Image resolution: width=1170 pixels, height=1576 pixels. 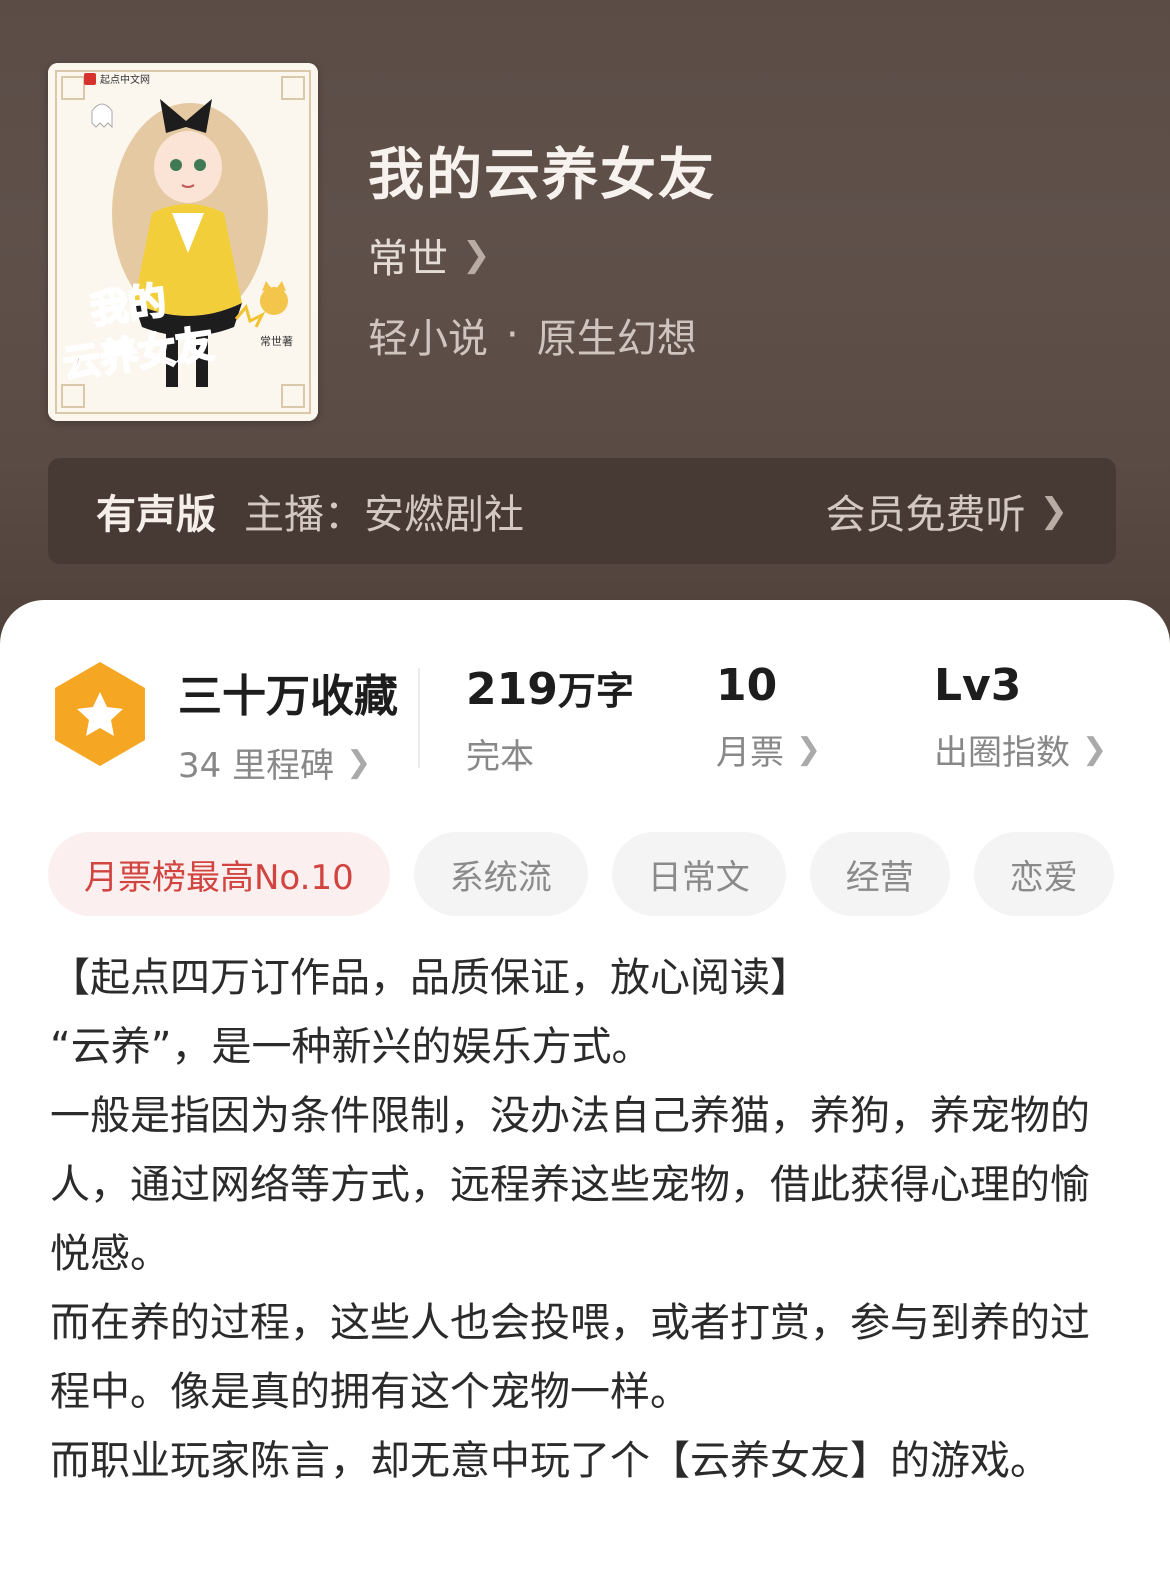 What do you see at coordinates (430, 978) in the screenshot?
I see `description-line: 【起点四万订作品，品质保证，放心阅读】` at bounding box center [430, 978].